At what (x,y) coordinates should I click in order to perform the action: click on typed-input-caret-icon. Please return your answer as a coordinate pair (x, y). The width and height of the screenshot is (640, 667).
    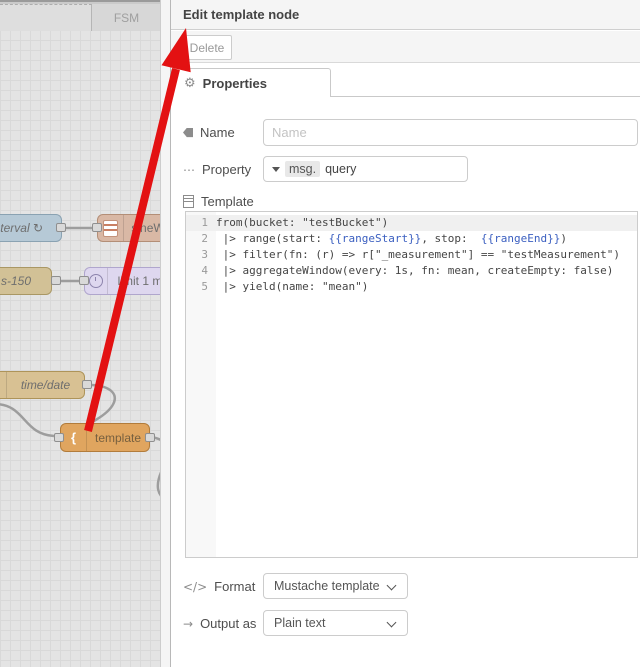
    Looking at the image, I should click on (276, 169).